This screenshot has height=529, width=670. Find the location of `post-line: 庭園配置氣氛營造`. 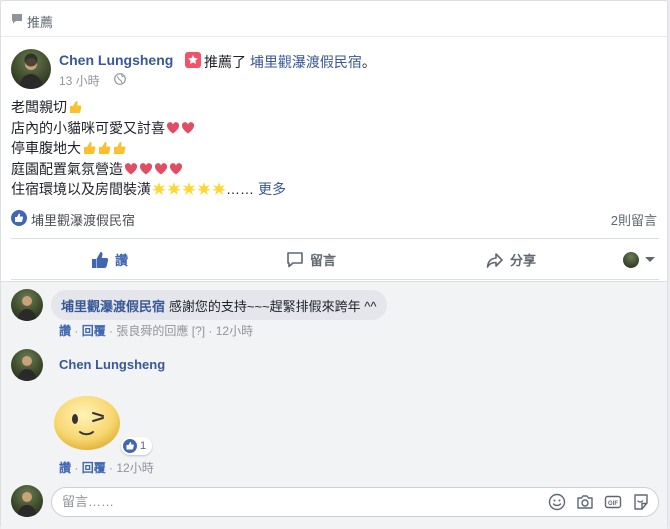

post-line: 庭園配置氣氛營造 is located at coordinates (331, 169).